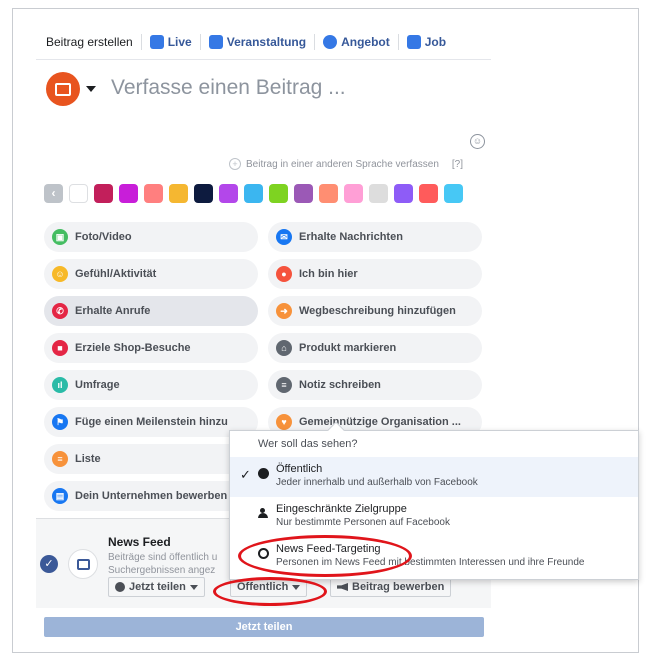  I want to click on news-feed-description-line: Suchergebnissen angez, so click(162, 570).